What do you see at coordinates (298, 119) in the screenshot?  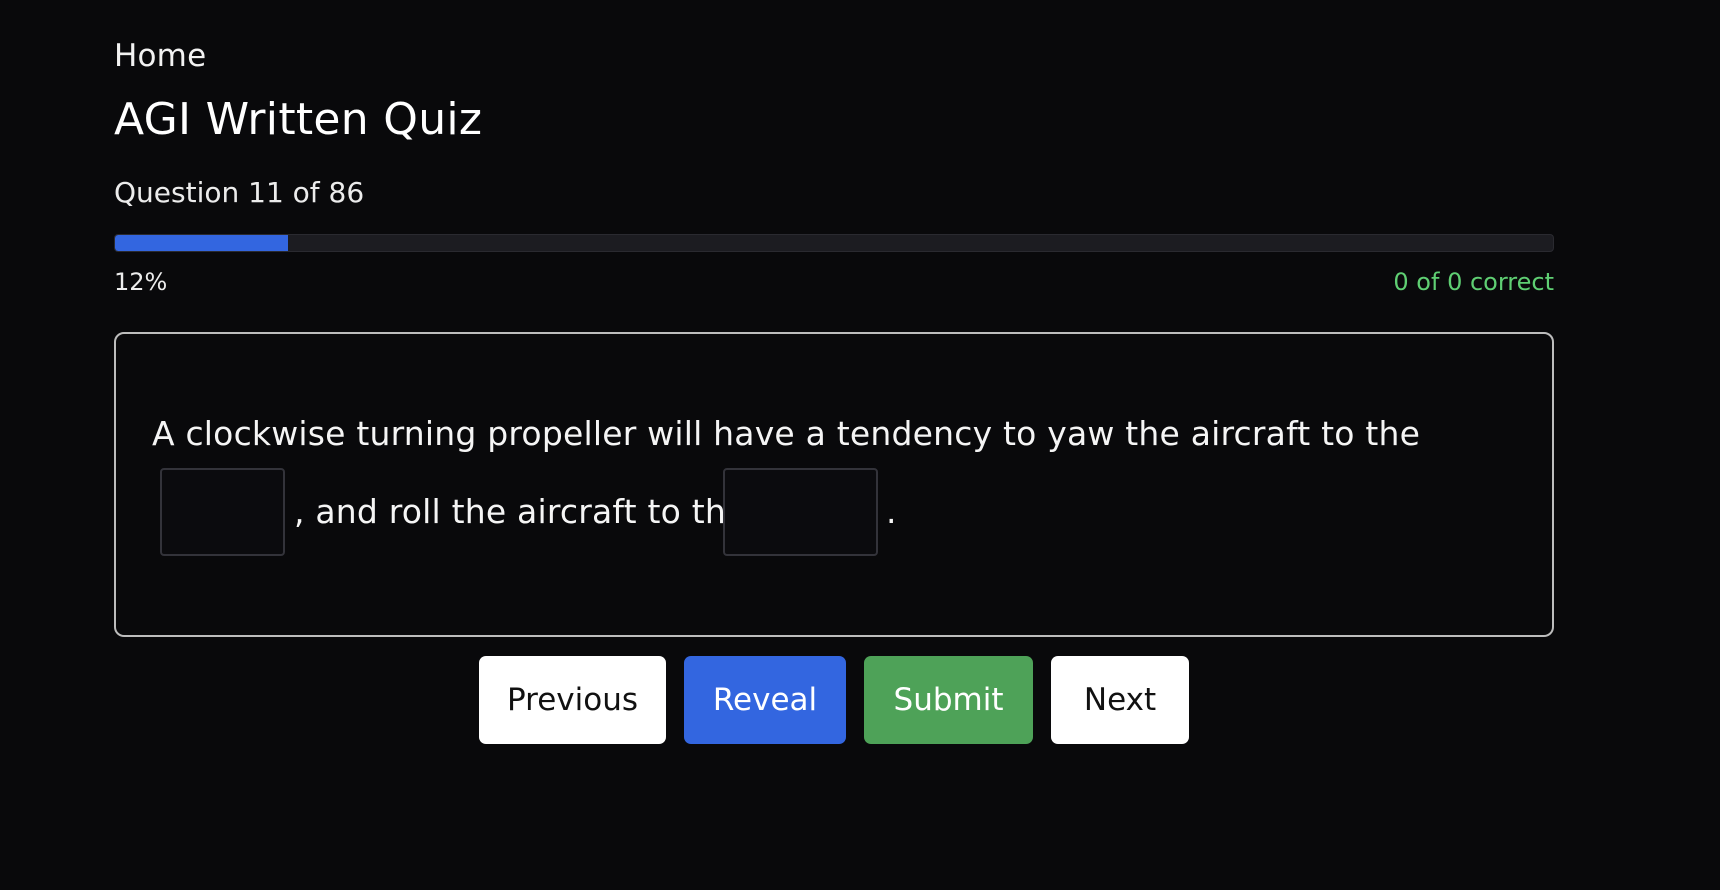 I see `page-title: AGI Written Quiz` at bounding box center [298, 119].